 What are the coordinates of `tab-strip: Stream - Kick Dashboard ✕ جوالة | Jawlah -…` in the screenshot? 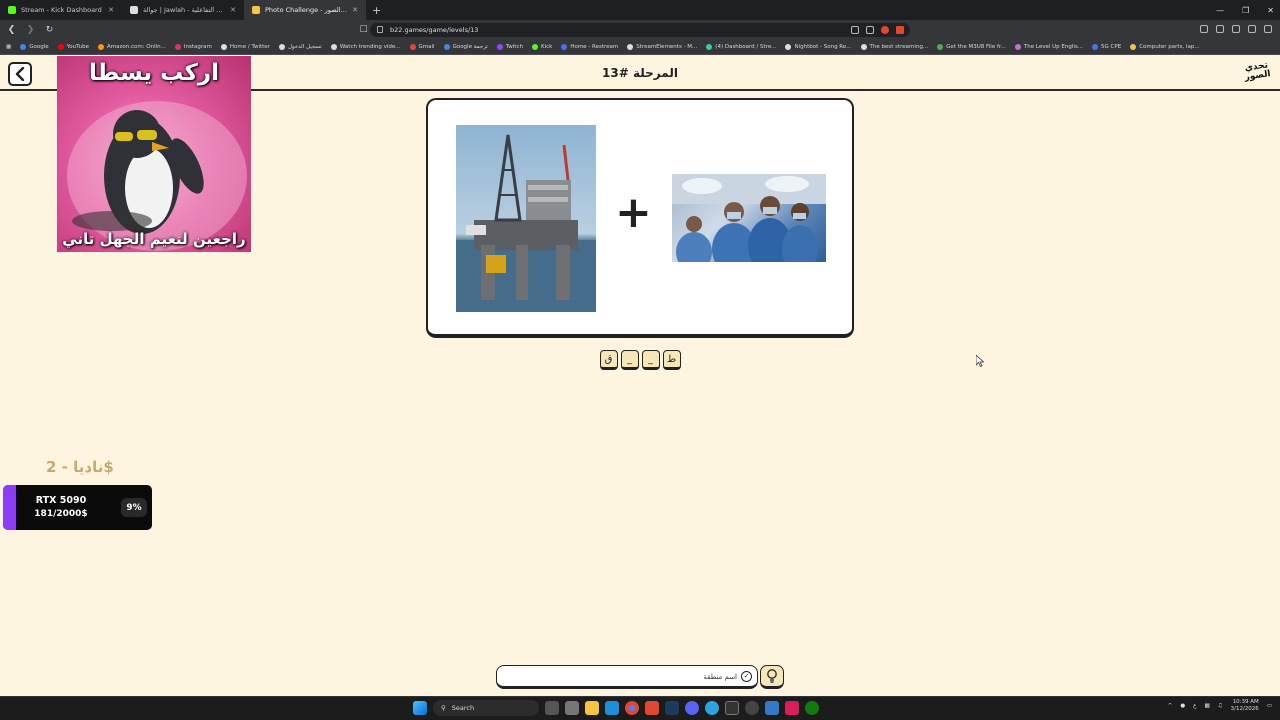 It's located at (183, 10).